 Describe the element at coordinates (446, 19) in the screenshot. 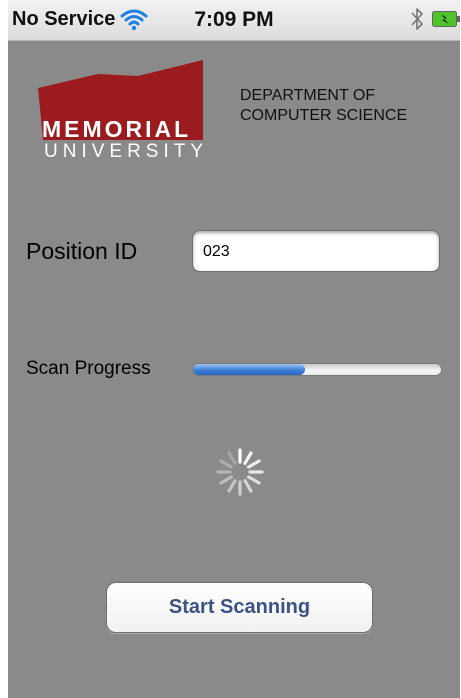

I see `battery-charging-icon` at that location.